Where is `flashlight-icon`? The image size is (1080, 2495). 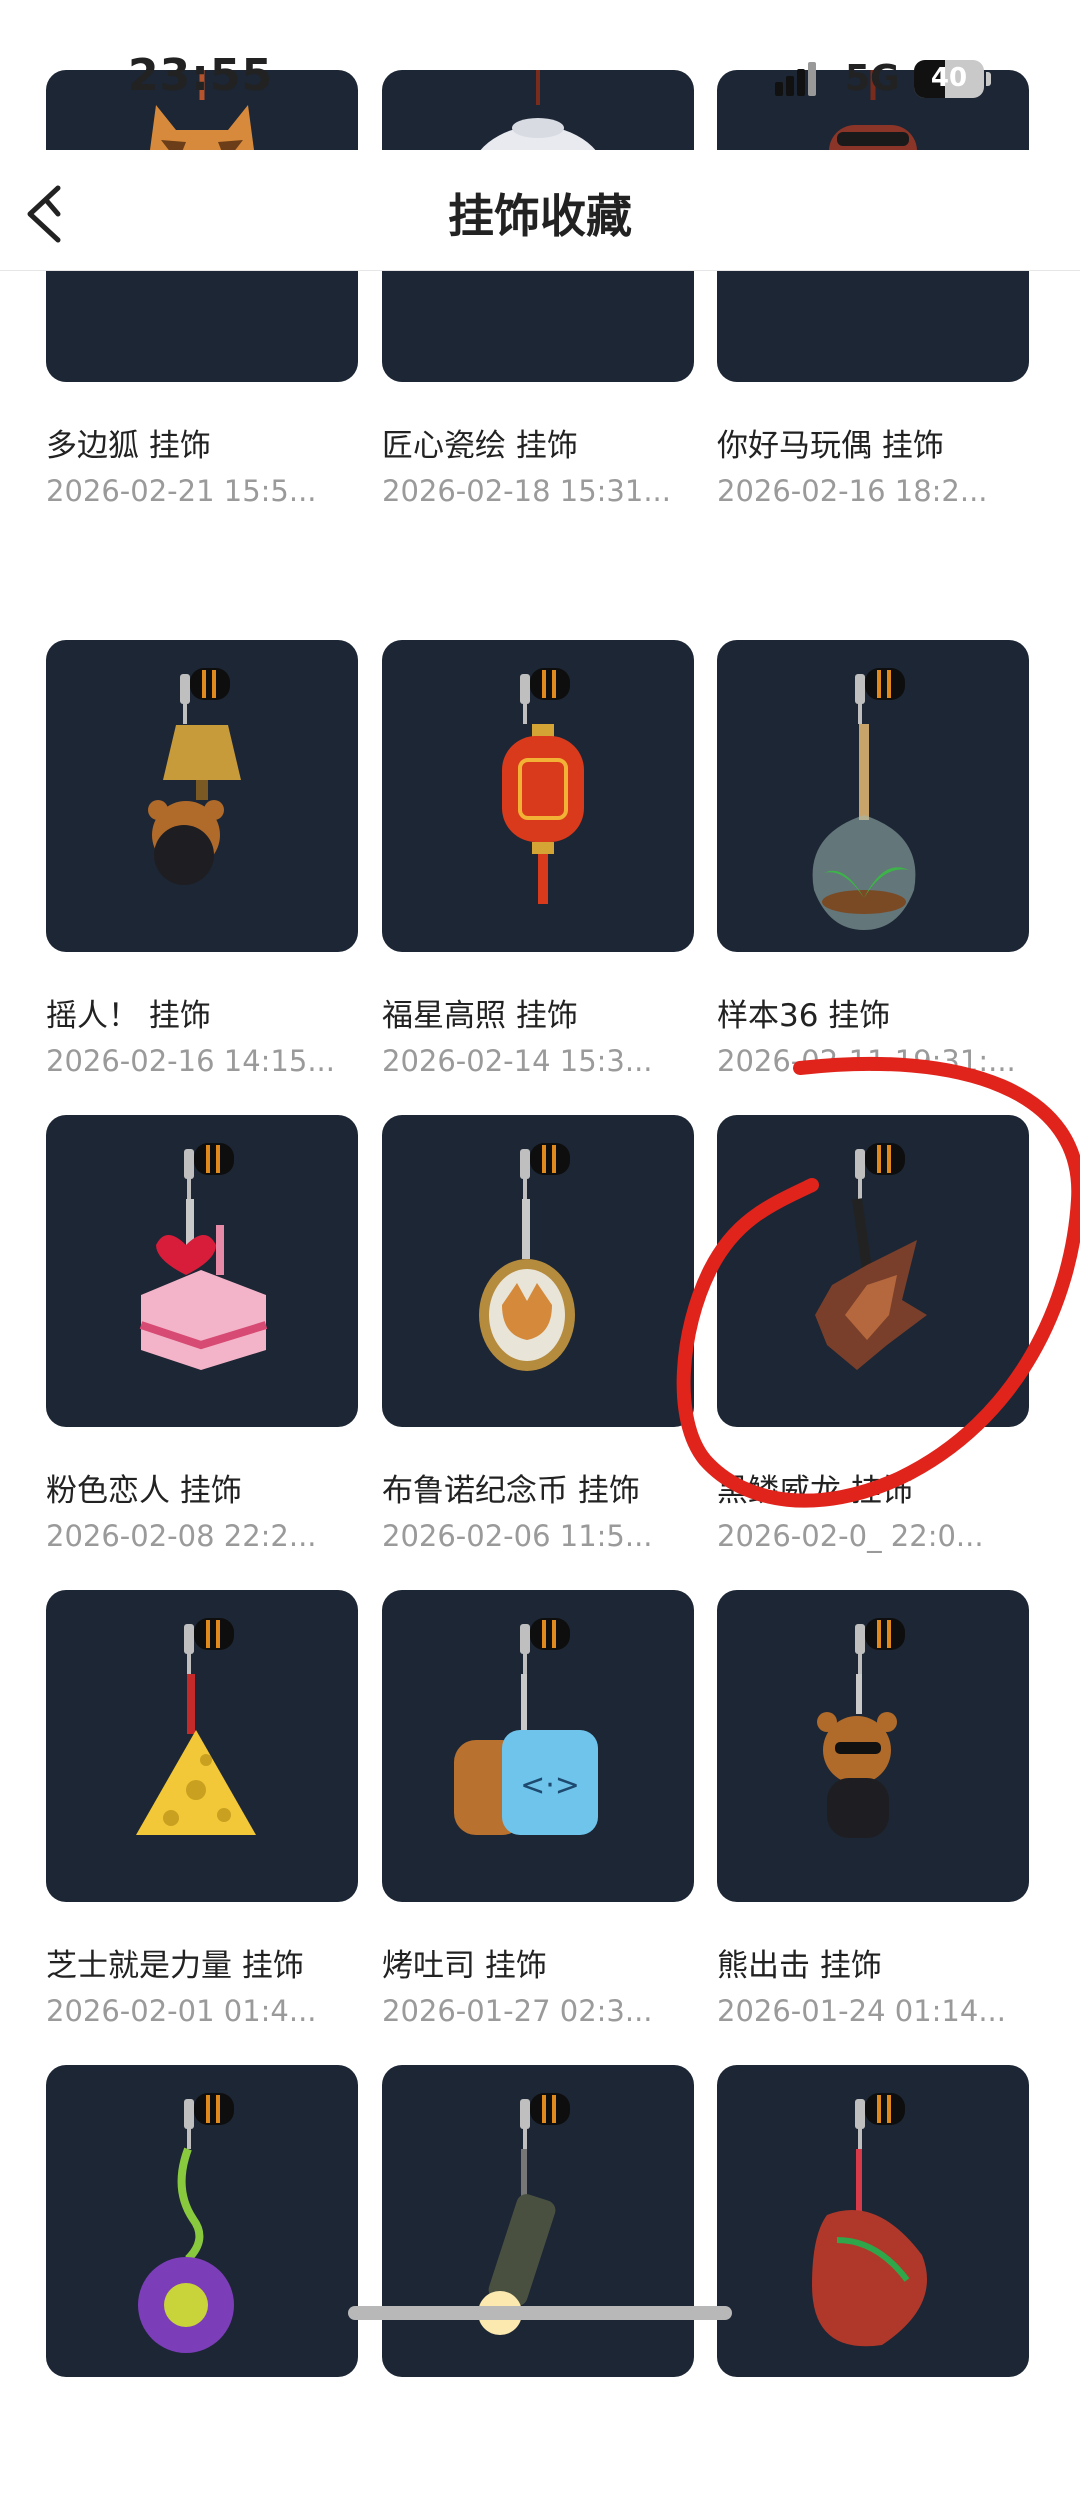
flashlight-icon is located at coordinates (538, 2221).